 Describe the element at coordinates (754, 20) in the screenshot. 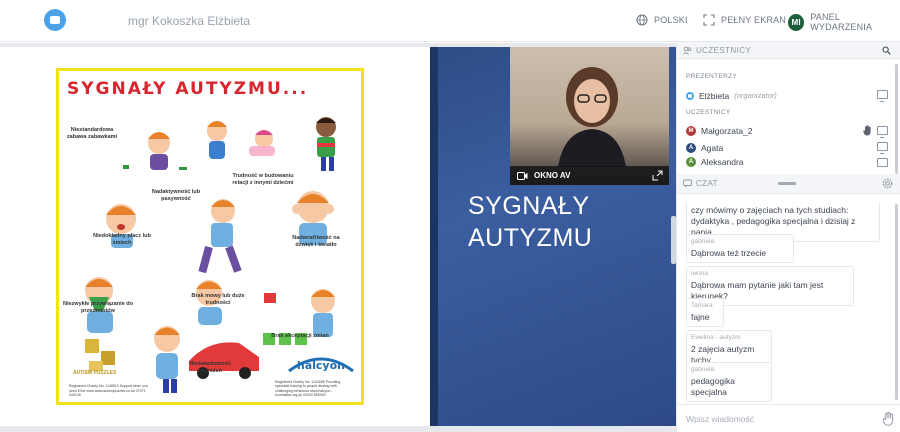

I see `fullscreen-label: PEŁNY EKRAN` at that location.